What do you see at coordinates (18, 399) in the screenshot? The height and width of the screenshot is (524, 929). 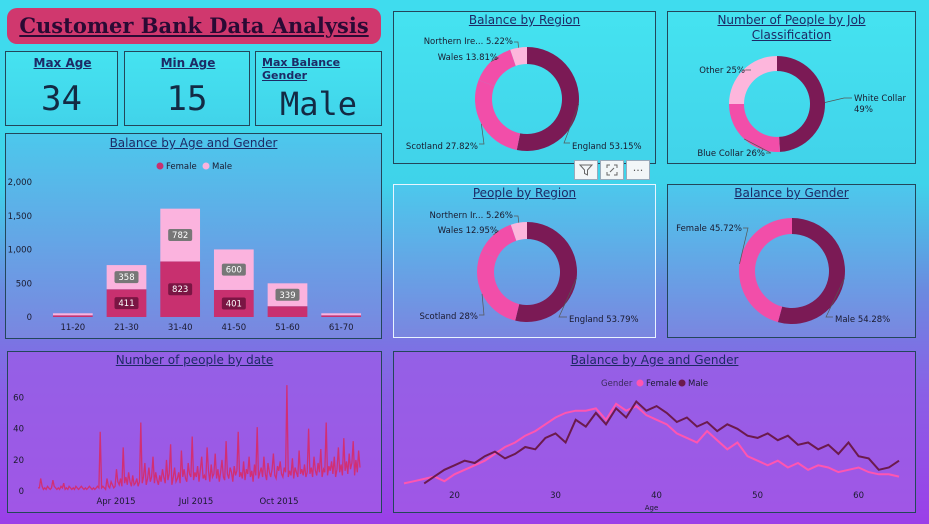 I see `y-tick-label: 60` at bounding box center [18, 399].